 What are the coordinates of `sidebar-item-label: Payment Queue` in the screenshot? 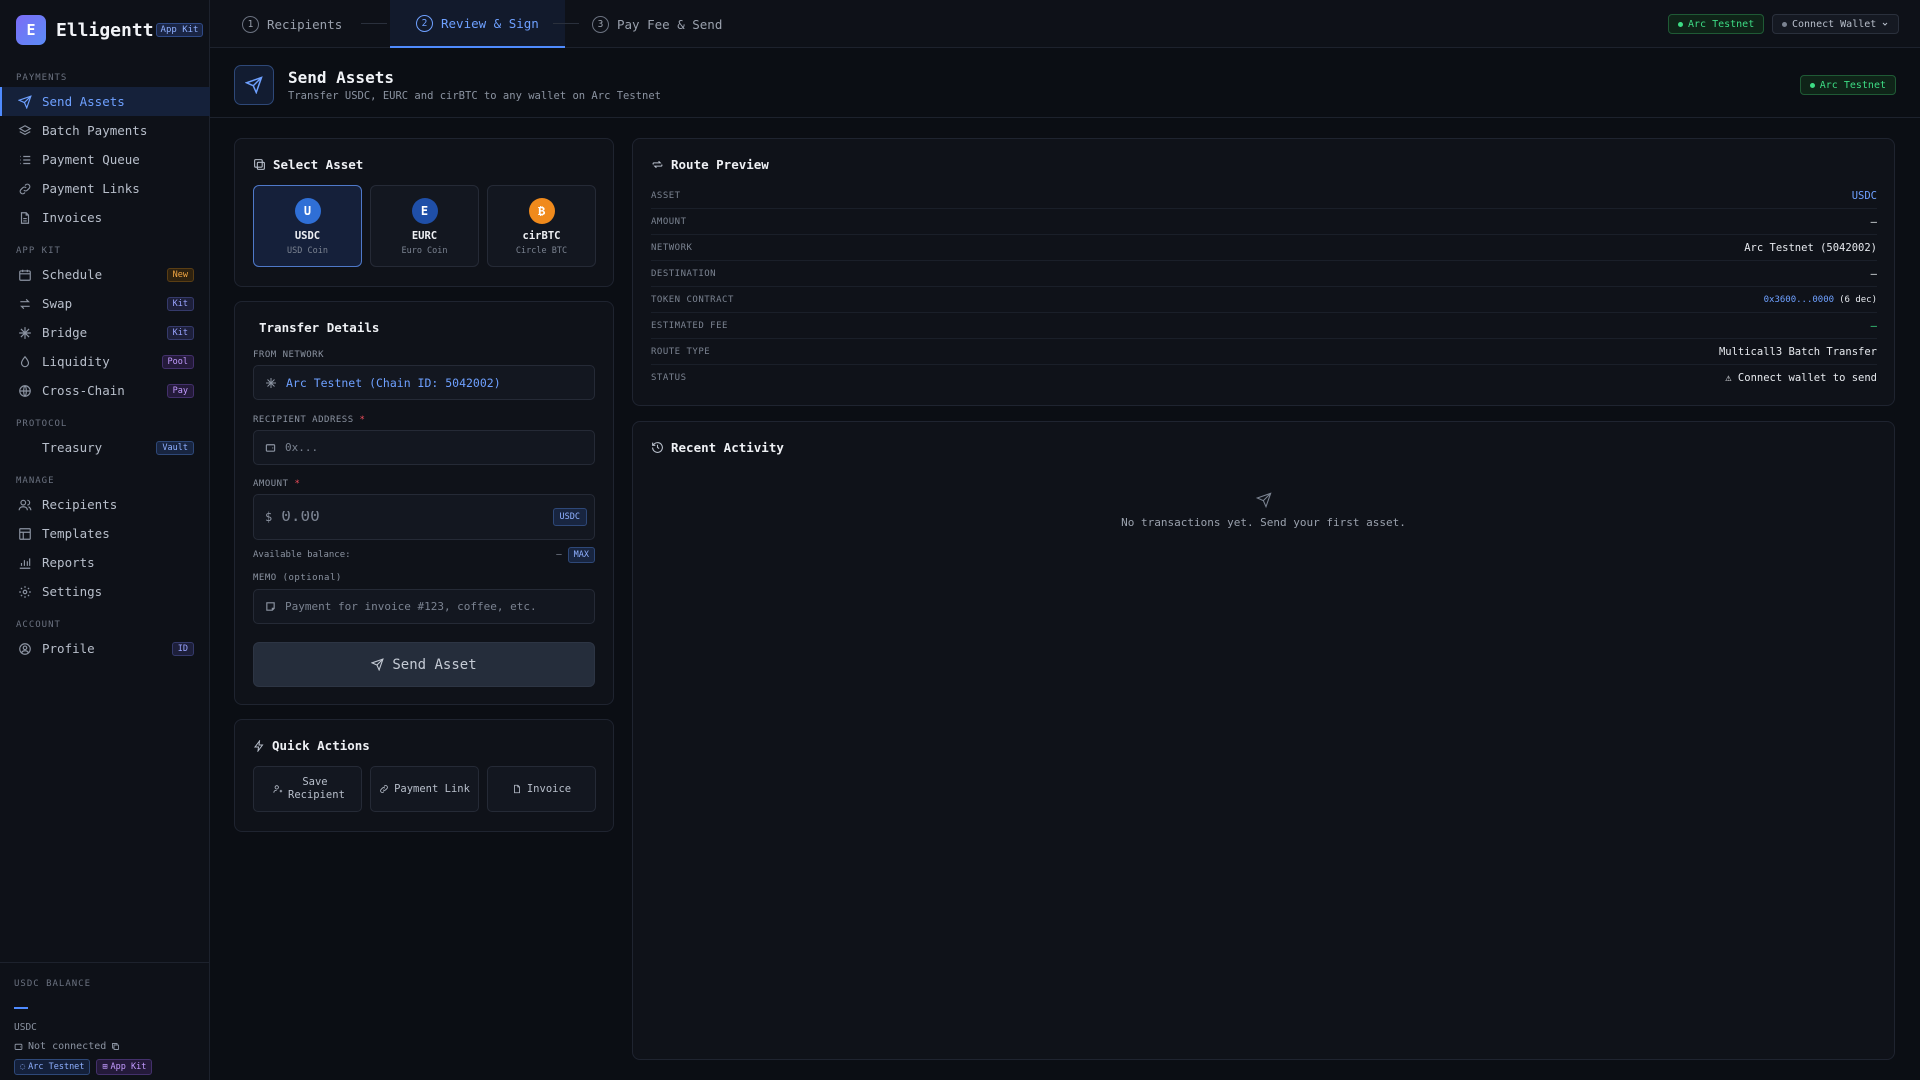 It's located at (91, 159).